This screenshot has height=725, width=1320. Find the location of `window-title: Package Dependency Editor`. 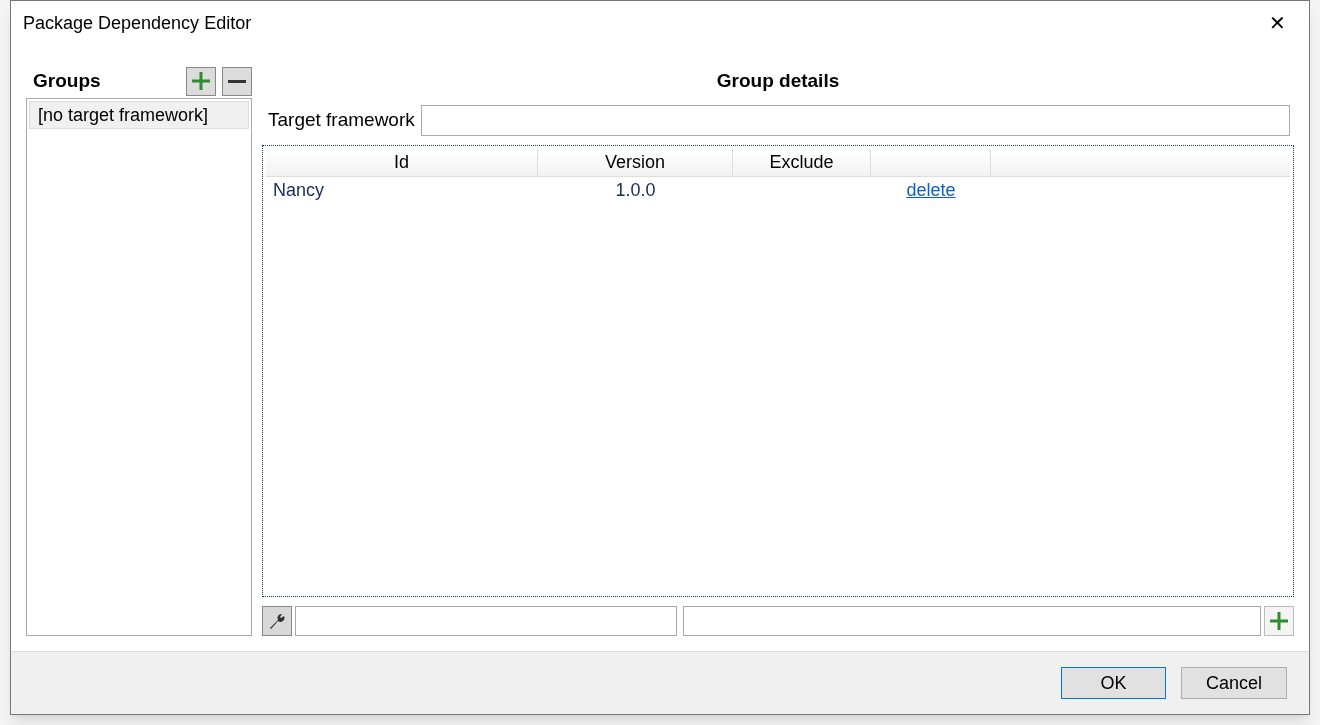

window-title: Package Dependency Editor is located at coordinates (137, 23).